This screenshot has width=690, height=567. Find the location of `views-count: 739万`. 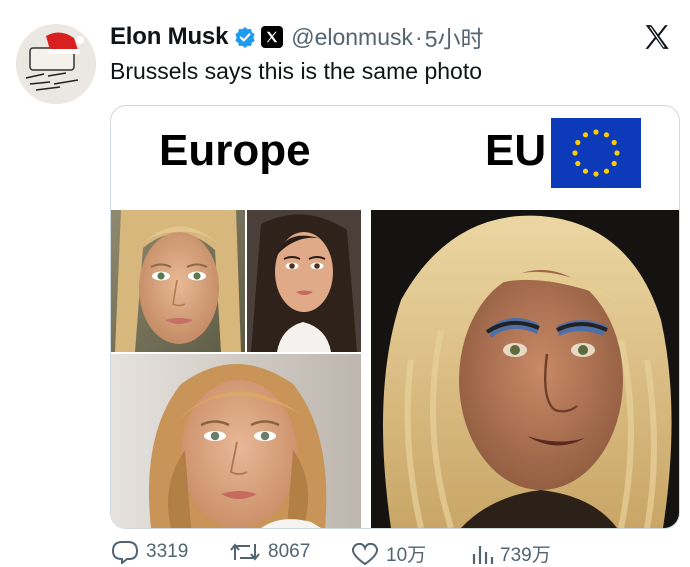

views-count: 739万 is located at coordinates (525, 555).